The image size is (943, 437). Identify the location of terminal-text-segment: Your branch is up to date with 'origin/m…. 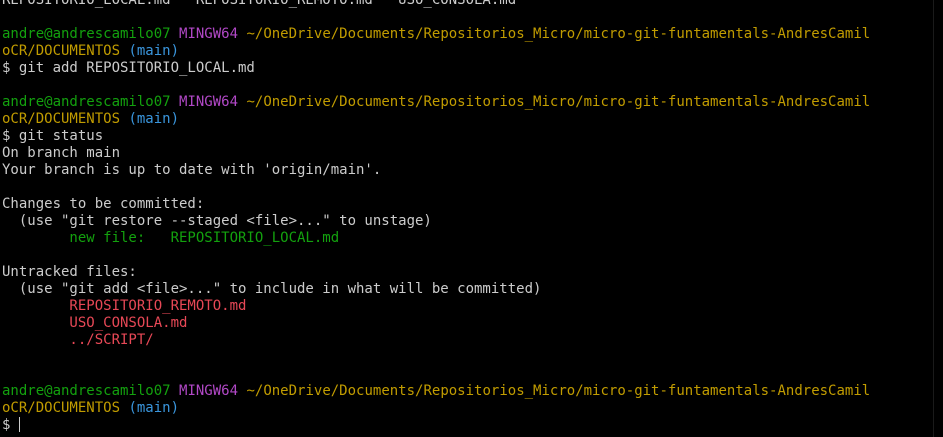
(192, 170).